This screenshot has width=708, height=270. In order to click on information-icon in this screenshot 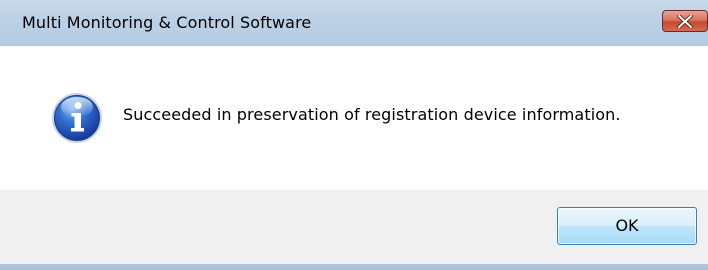, I will do `click(77, 118)`.